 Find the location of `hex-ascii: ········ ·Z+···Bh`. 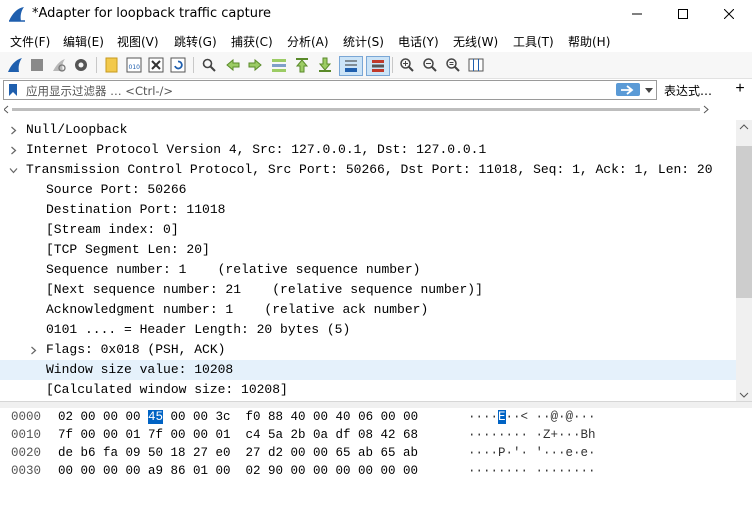

hex-ascii: ········ ·Z+···Bh is located at coordinates (532, 435).